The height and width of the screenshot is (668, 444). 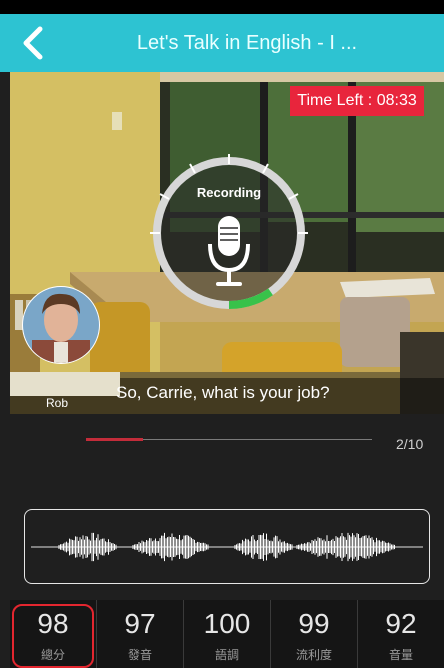 What do you see at coordinates (57, 403) in the screenshot?
I see `speaker-name: Rob` at bounding box center [57, 403].